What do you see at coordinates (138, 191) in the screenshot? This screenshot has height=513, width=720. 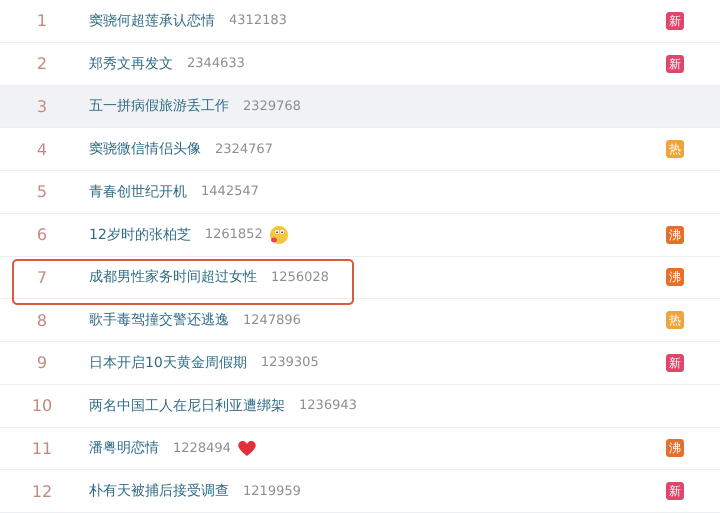 I see `topic-link: 青春创世纪开机` at bounding box center [138, 191].